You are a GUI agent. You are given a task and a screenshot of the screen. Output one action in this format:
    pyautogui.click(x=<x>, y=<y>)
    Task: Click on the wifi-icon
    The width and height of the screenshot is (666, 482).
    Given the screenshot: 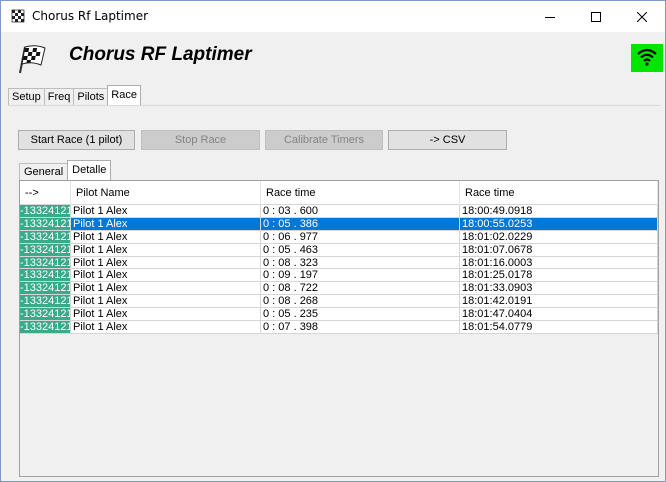 What is the action you would take?
    pyautogui.click(x=647, y=58)
    